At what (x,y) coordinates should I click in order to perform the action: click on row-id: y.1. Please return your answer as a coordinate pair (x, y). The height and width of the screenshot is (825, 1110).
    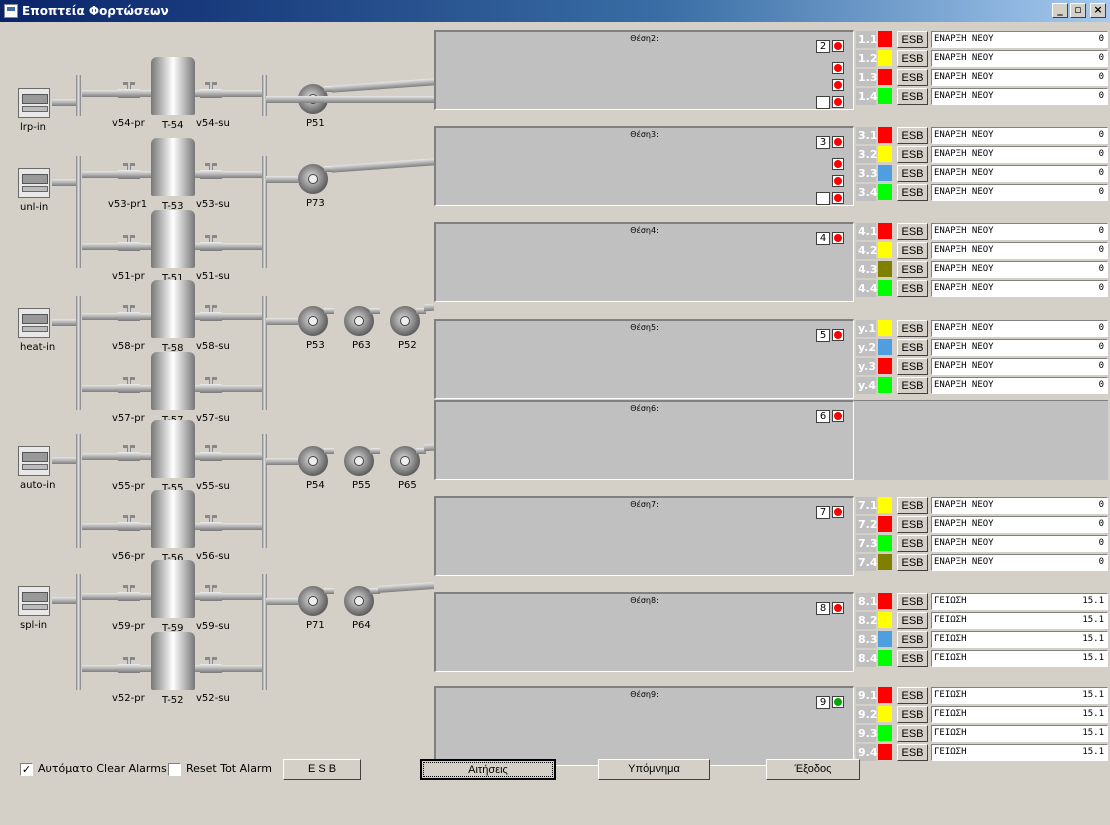
    Looking at the image, I should click on (866, 328).